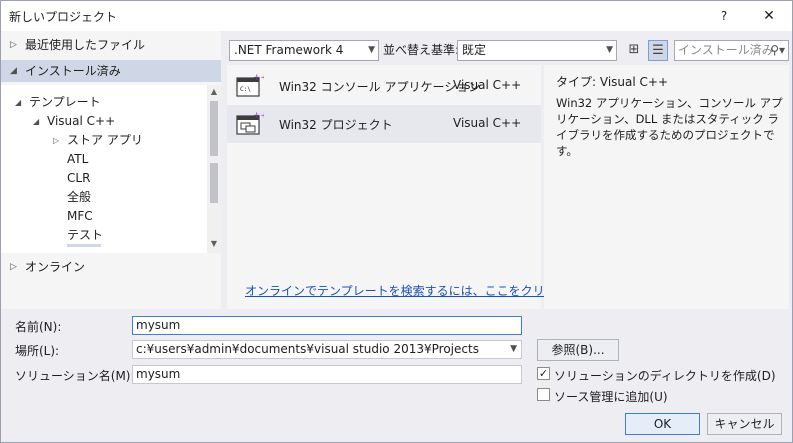 The width and height of the screenshot is (793, 443). Describe the element at coordinates (474, 50) in the screenshot. I see `sort-value: 既定` at that location.